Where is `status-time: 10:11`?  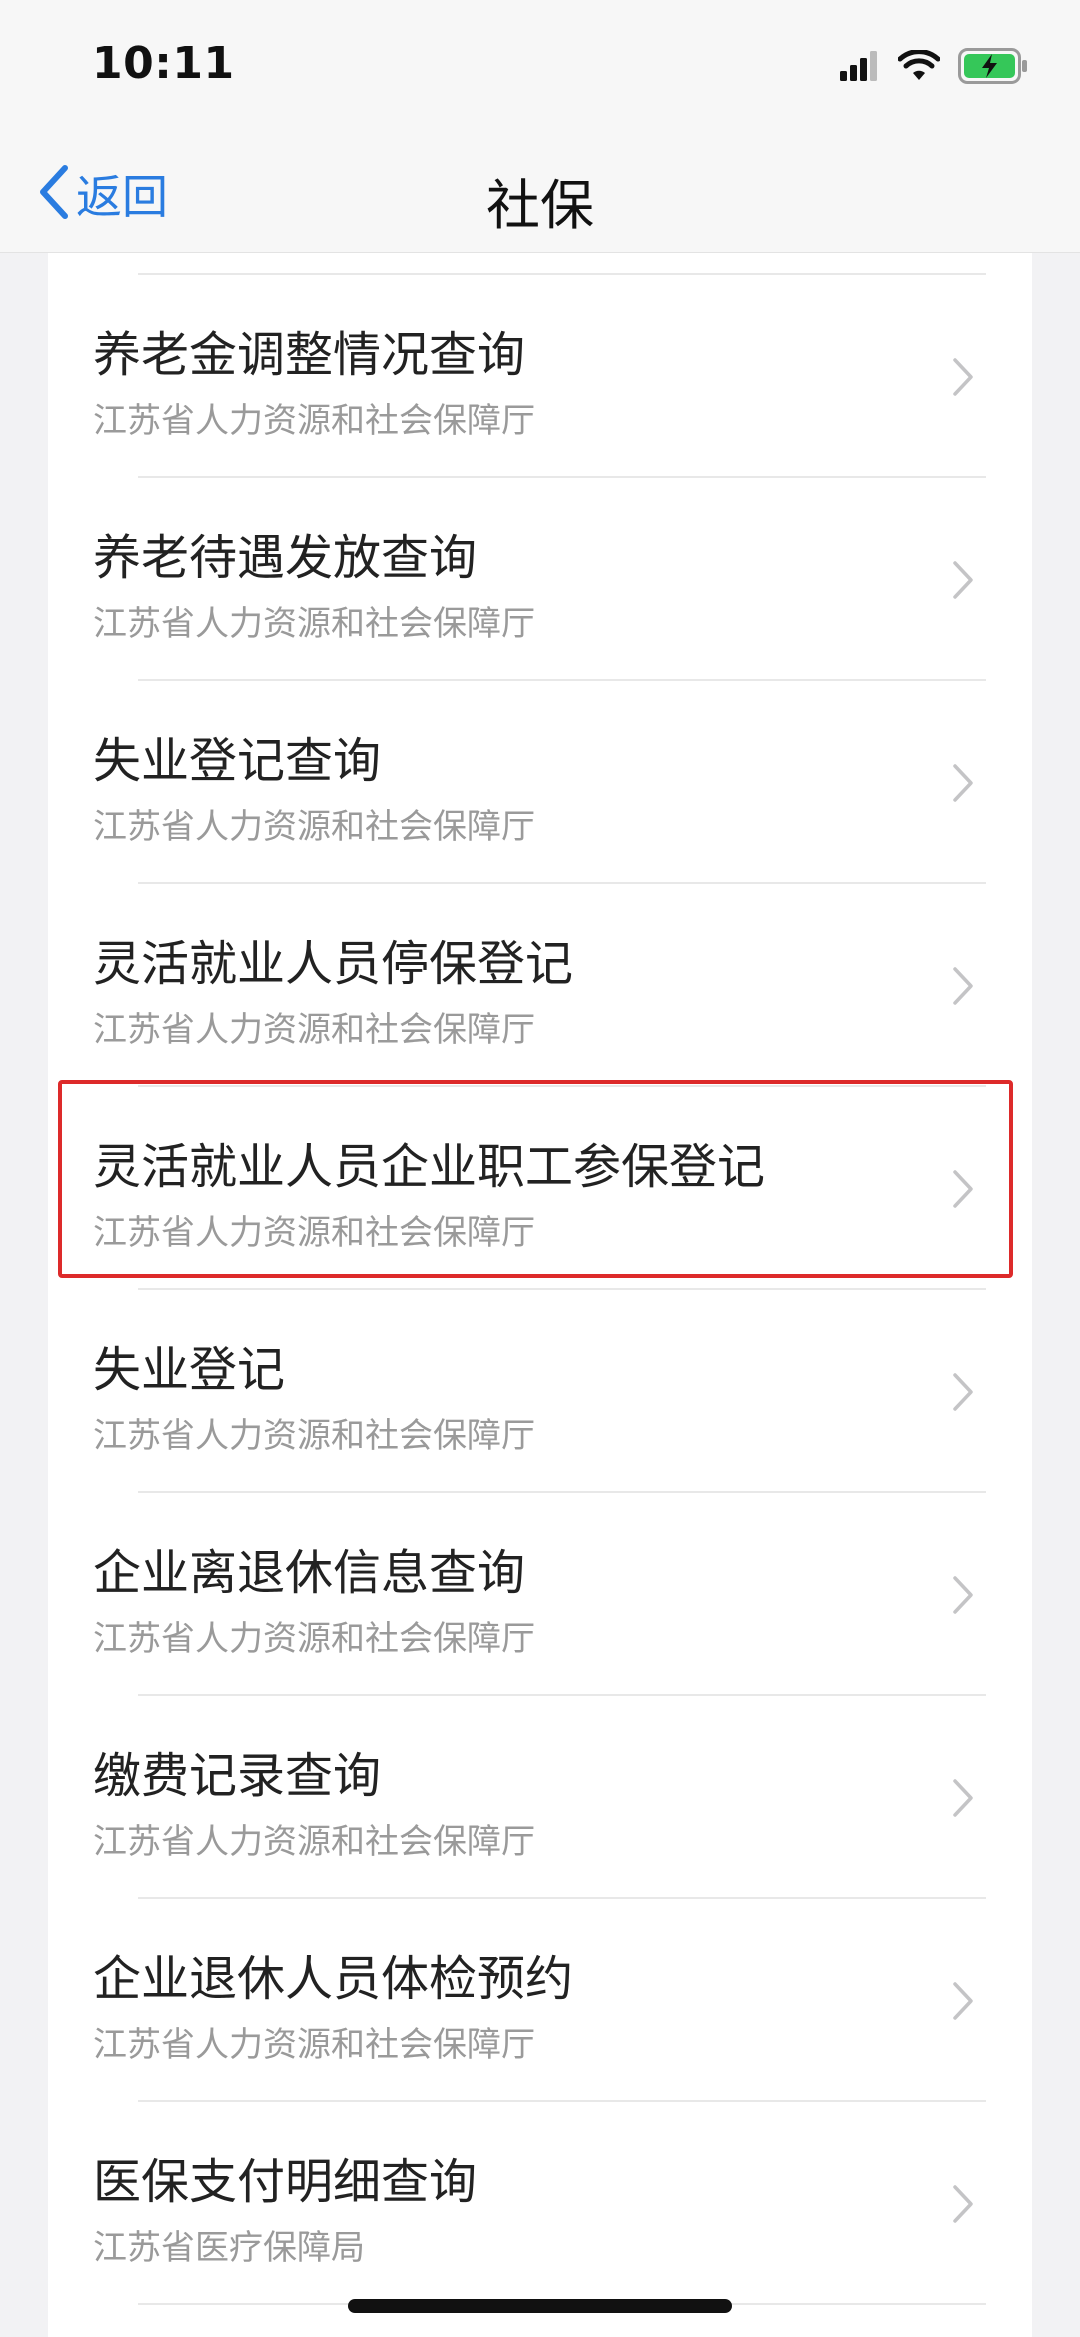 status-time: 10:11 is located at coordinates (163, 63).